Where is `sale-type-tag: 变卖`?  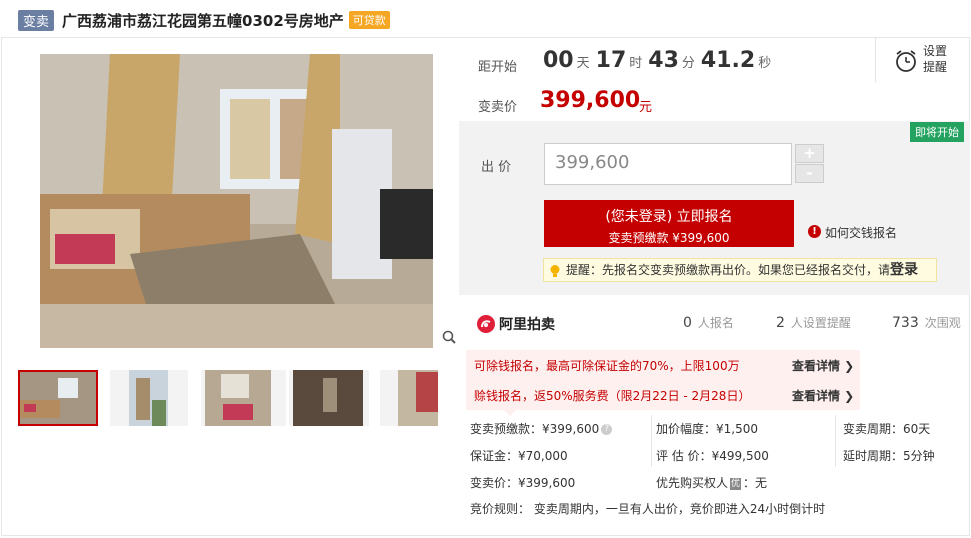 sale-type-tag: 变卖 is located at coordinates (36, 20).